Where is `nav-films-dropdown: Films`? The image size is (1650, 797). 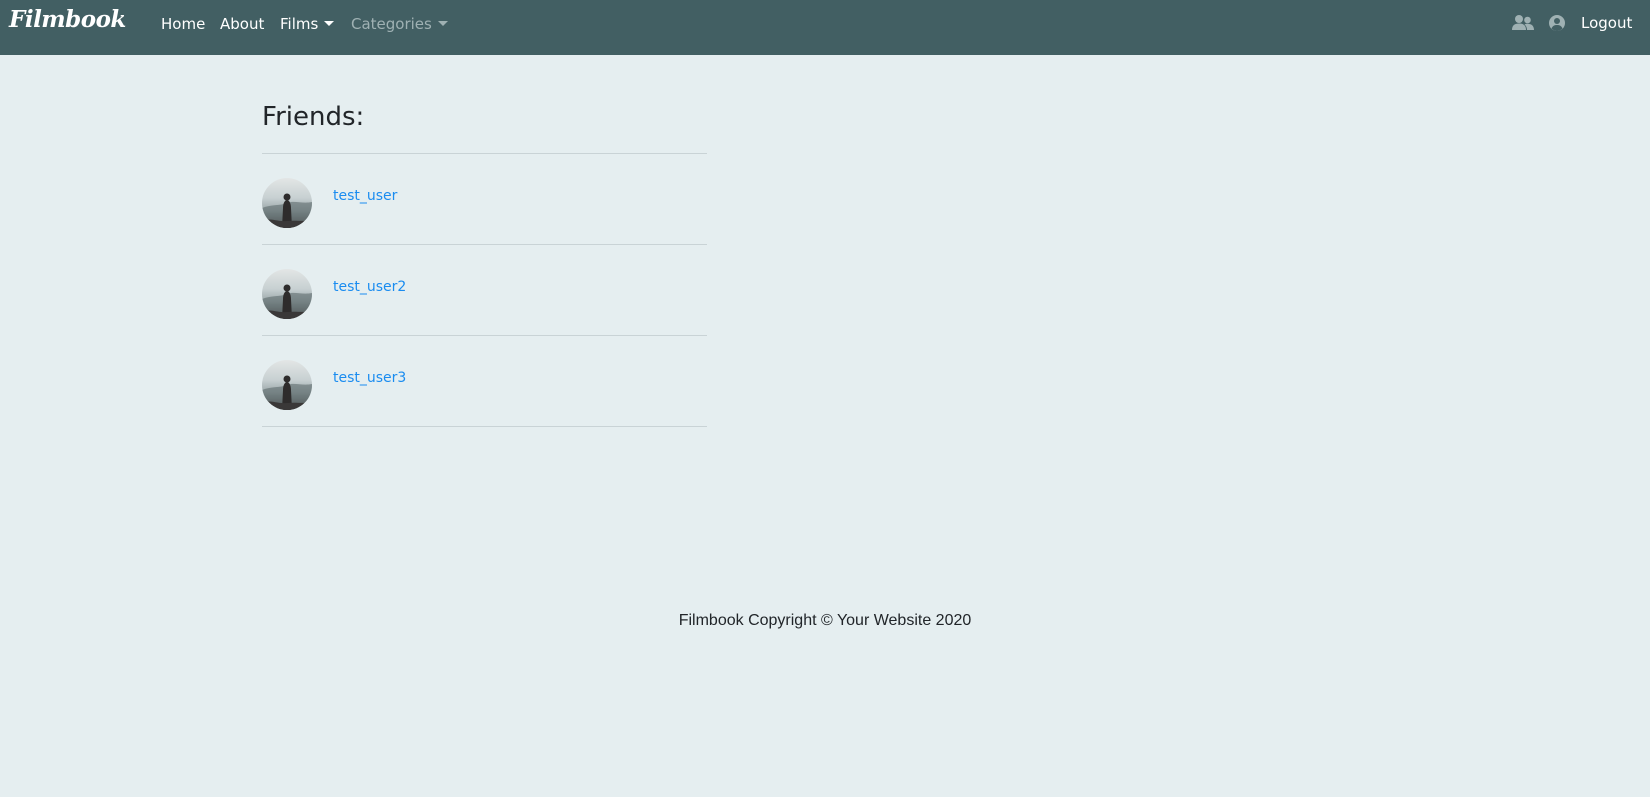 nav-films-dropdown: Films is located at coordinates (307, 24).